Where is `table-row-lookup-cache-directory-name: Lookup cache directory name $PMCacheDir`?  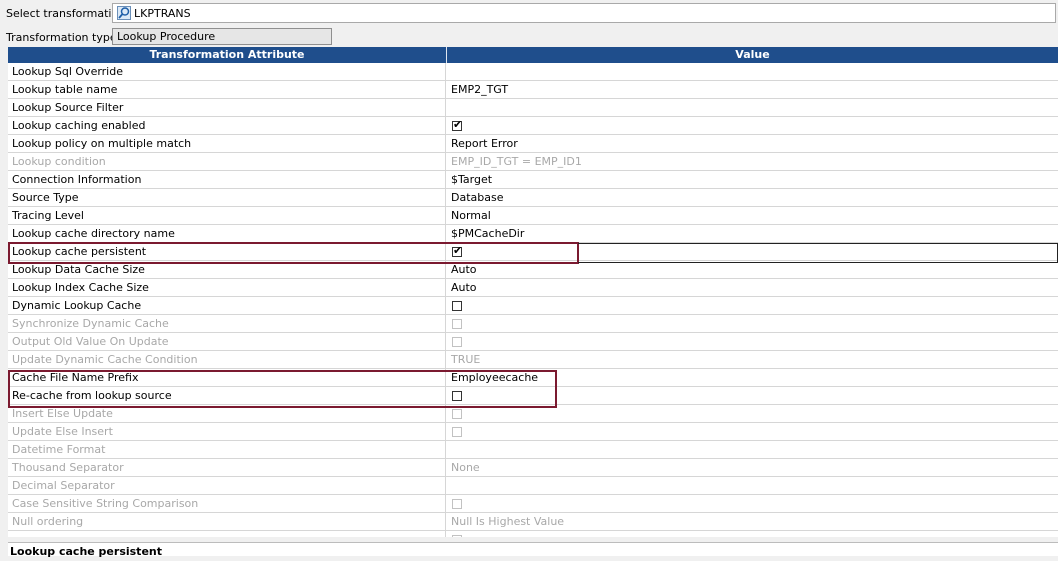 table-row-lookup-cache-directory-name: Lookup cache directory name $PMCacheDir is located at coordinates (533, 234).